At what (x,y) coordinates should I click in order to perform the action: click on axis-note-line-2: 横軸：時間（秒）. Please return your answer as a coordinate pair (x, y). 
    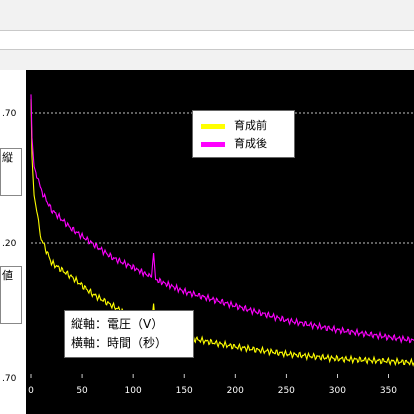
    Looking at the image, I should click on (119, 343).